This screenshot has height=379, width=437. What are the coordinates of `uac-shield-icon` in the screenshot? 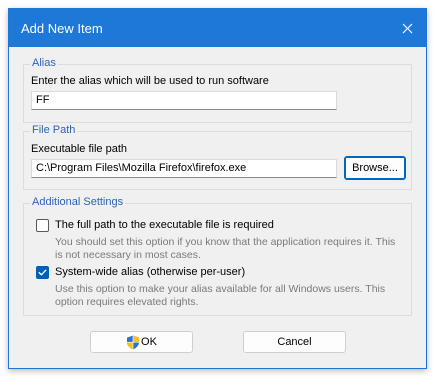 It's located at (133, 342).